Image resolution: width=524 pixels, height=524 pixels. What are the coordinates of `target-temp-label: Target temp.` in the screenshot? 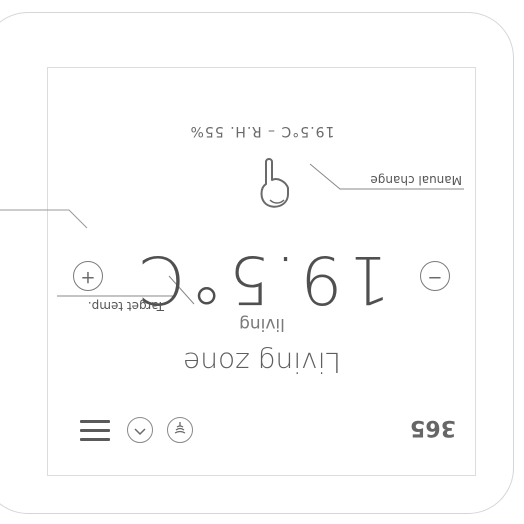 It's located at (125, 306).